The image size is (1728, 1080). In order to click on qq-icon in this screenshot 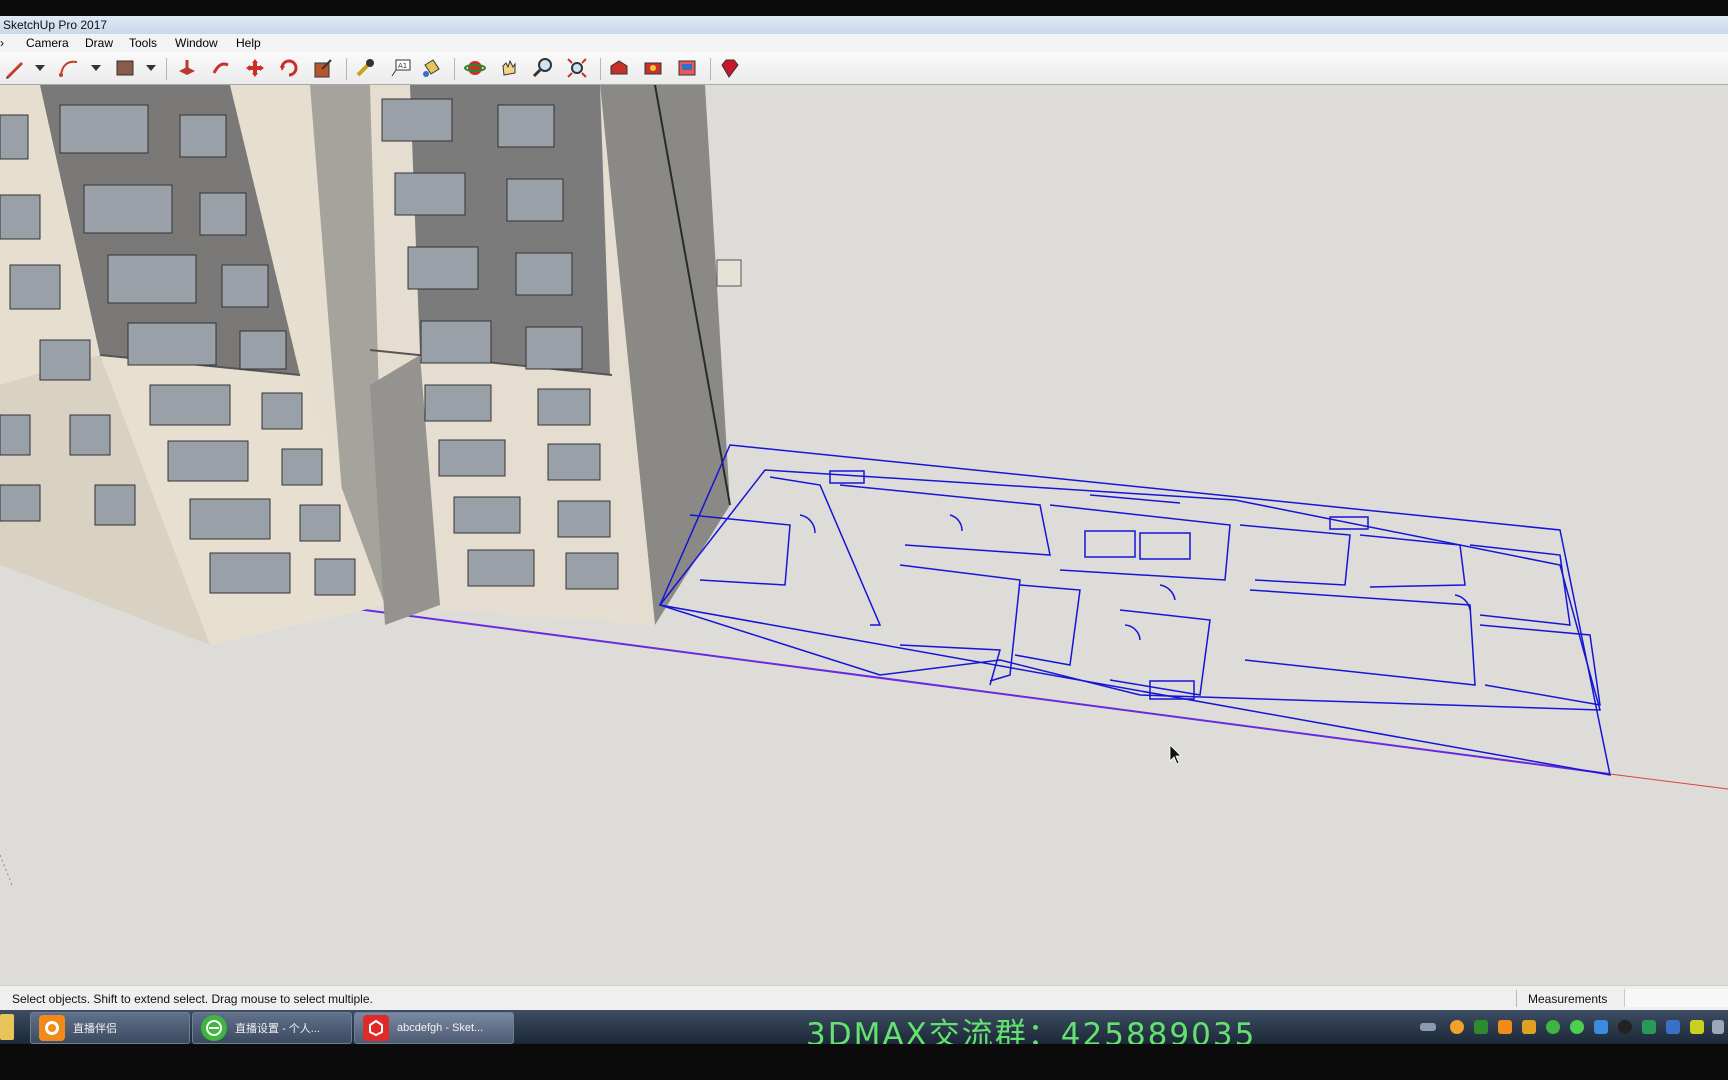, I will do `click(1625, 1027)`.